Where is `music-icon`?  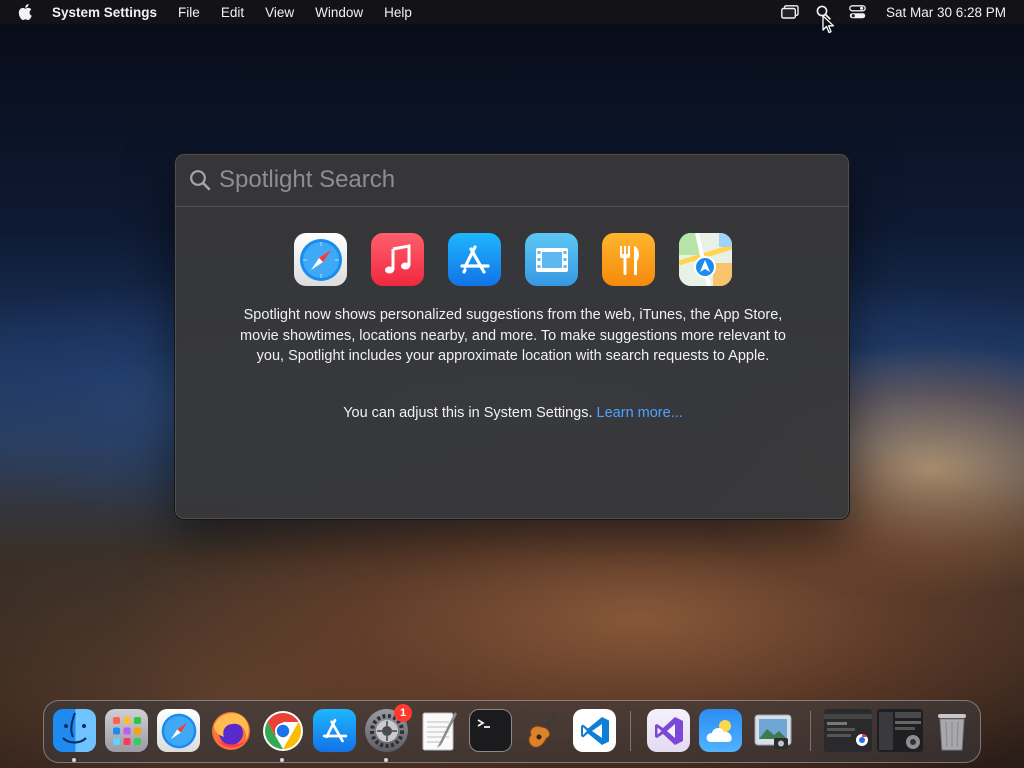
music-icon is located at coordinates (397, 259).